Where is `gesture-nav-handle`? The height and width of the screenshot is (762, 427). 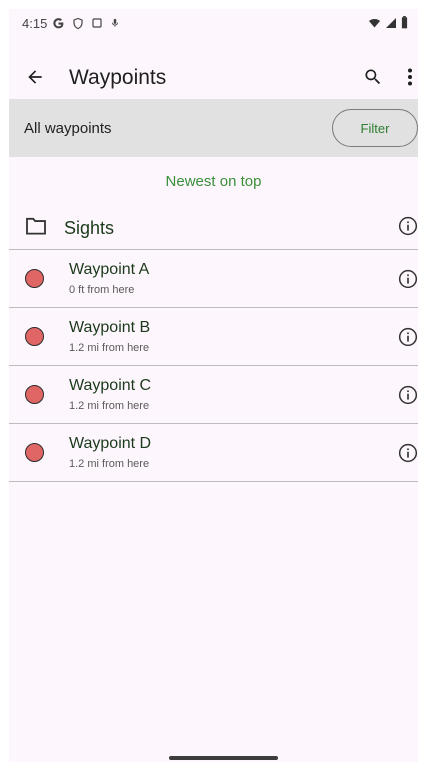
gesture-nav-handle is located at coordinates (223, 758).